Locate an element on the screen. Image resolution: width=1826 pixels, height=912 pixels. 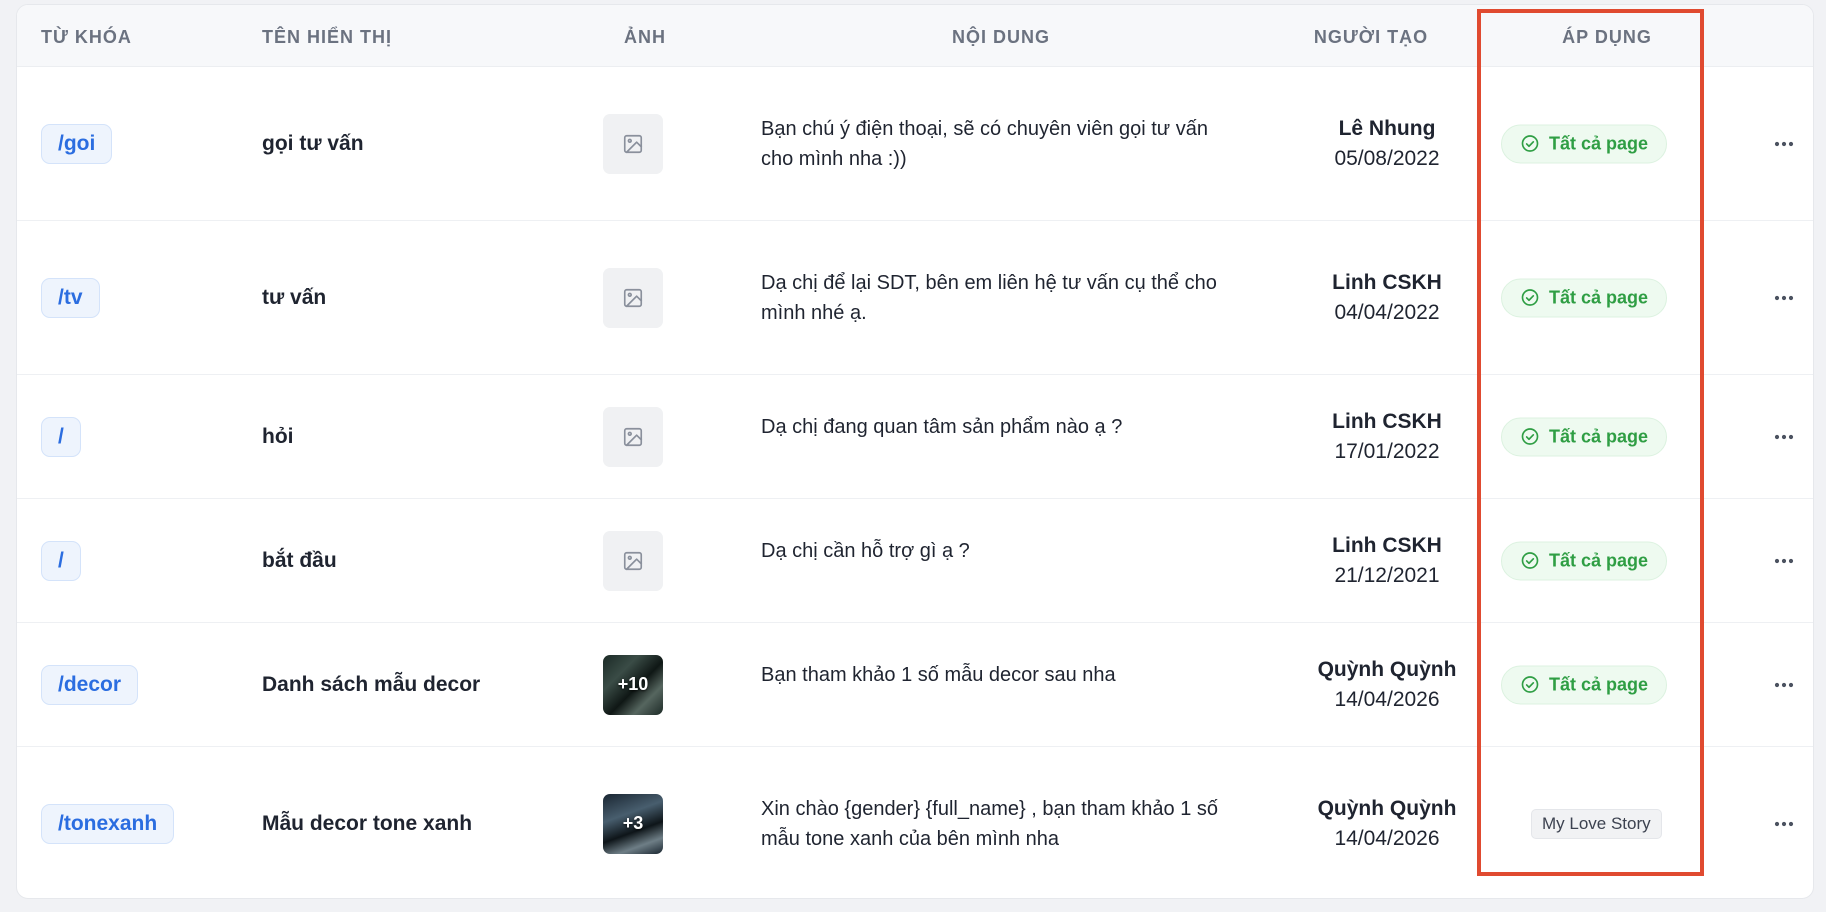
display-name: bắt đầu is located at coordinates (299, 560).